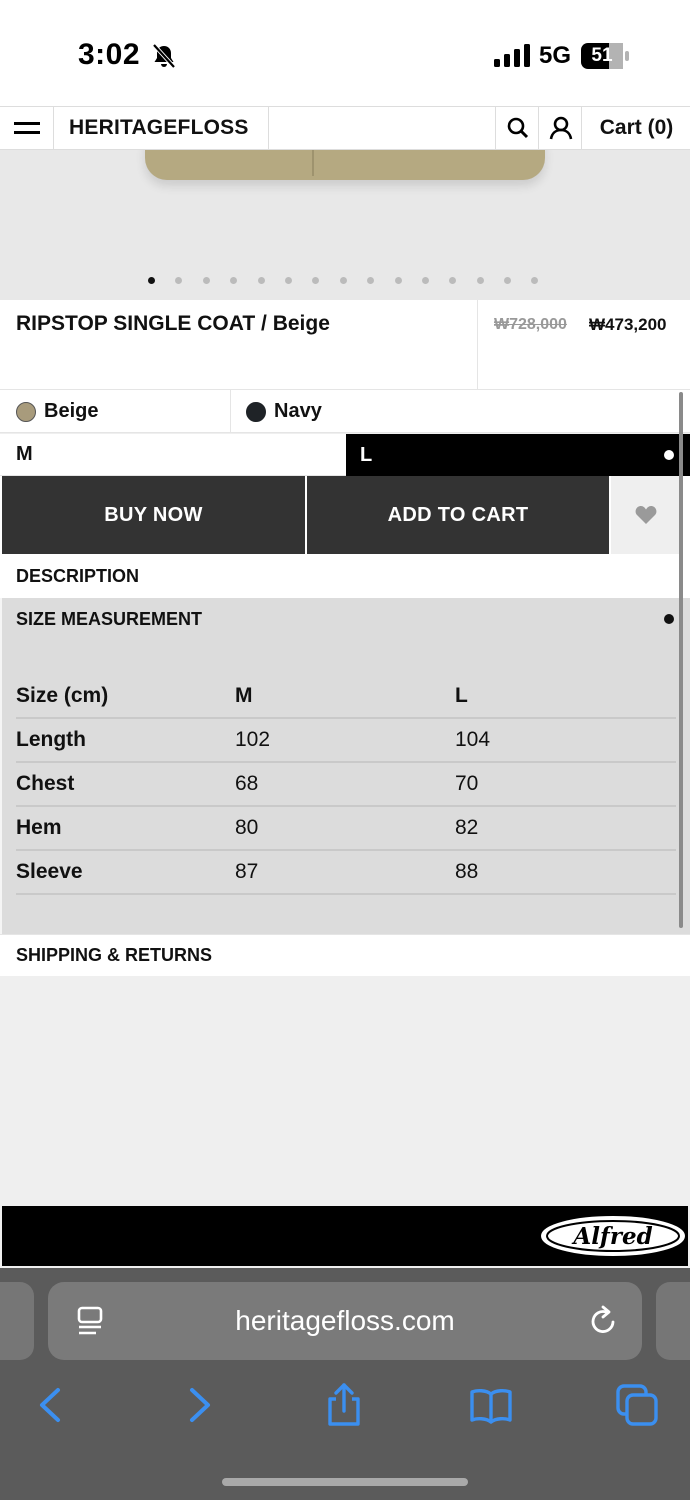  What do you see at coordinates (628, 324) in the screenshot?
I see `sale-price: ₩473,200` at bounding box center [628, 324].